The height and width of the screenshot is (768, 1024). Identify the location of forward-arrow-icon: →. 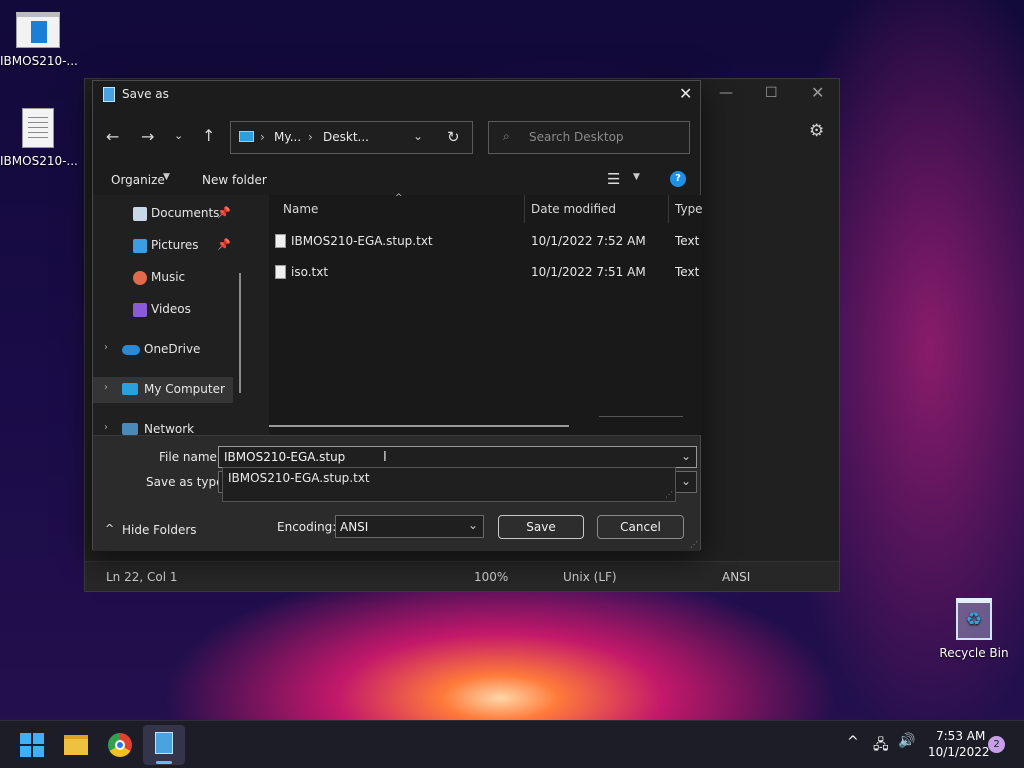
(147, 136).